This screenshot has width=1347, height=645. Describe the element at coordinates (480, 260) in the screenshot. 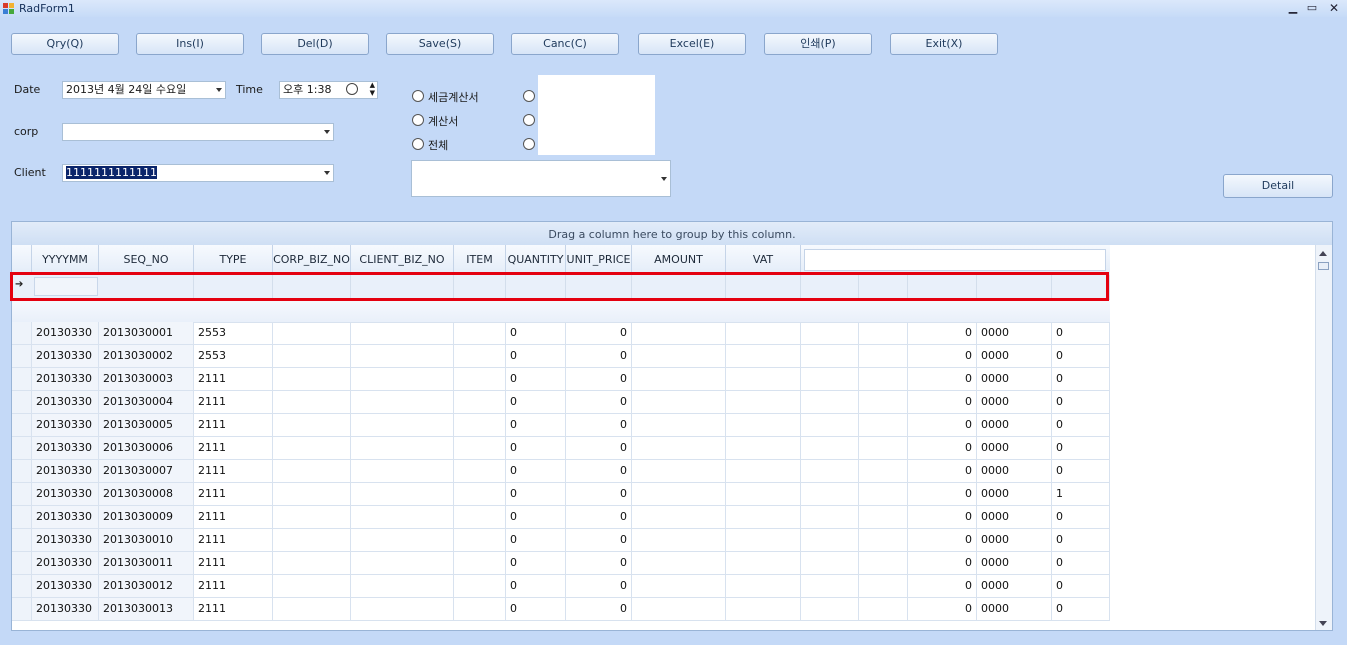

I see `column-header-item: ITEM` at that location.